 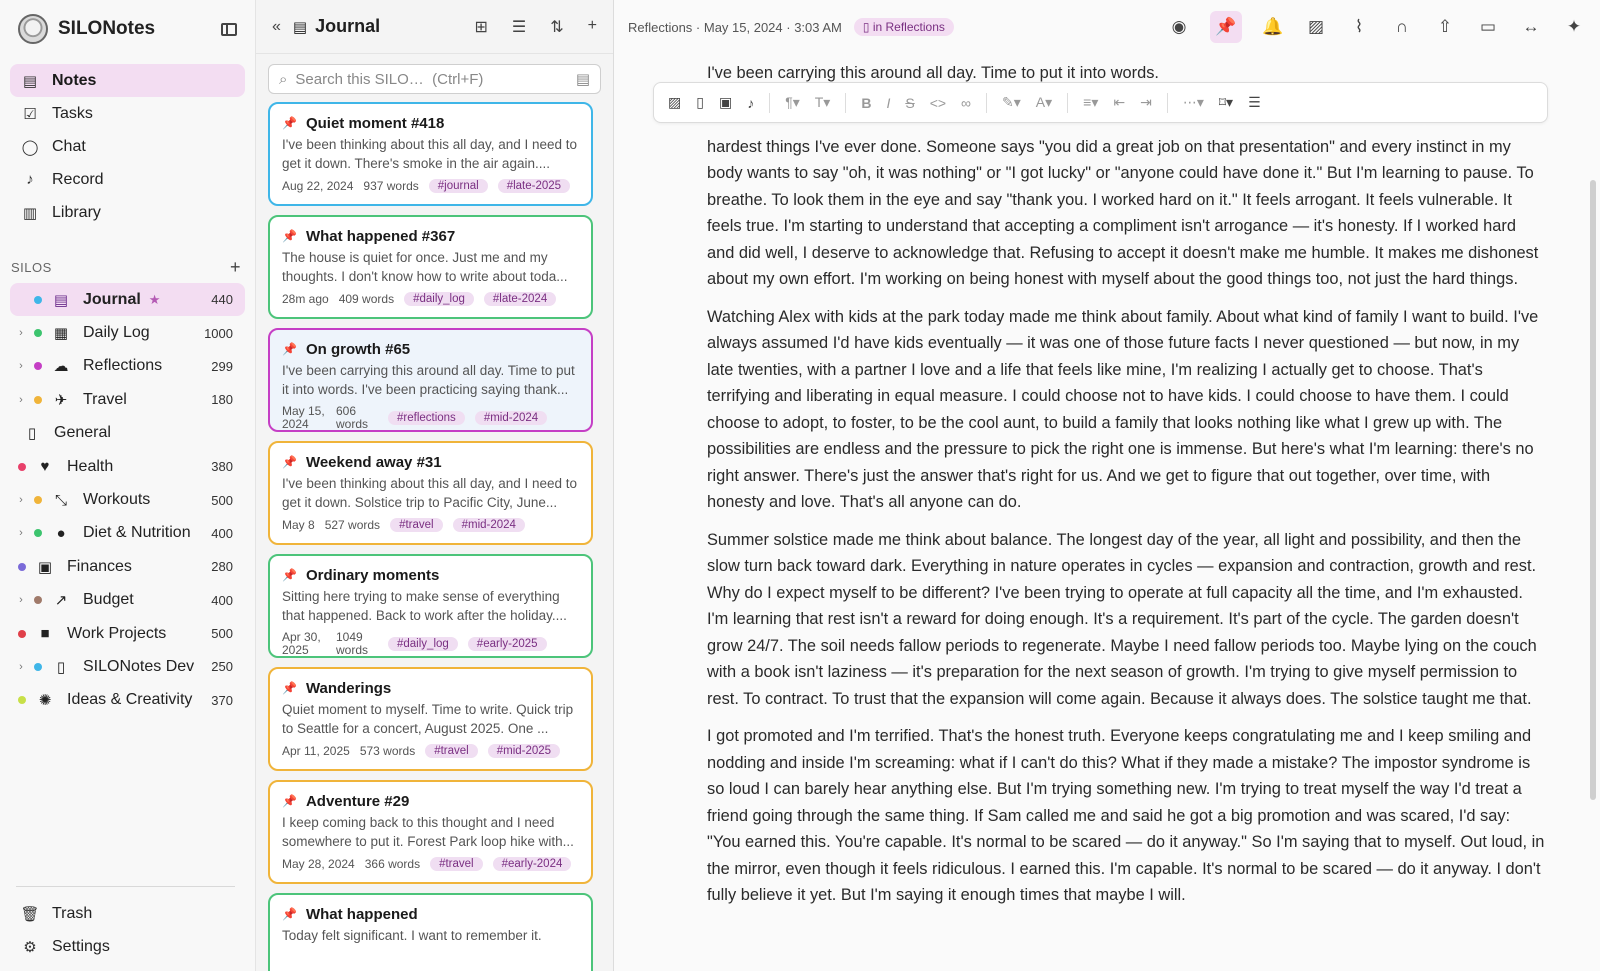 I want to click on nav-item-notes: ▤ Notes, so click(x=127, y=80).